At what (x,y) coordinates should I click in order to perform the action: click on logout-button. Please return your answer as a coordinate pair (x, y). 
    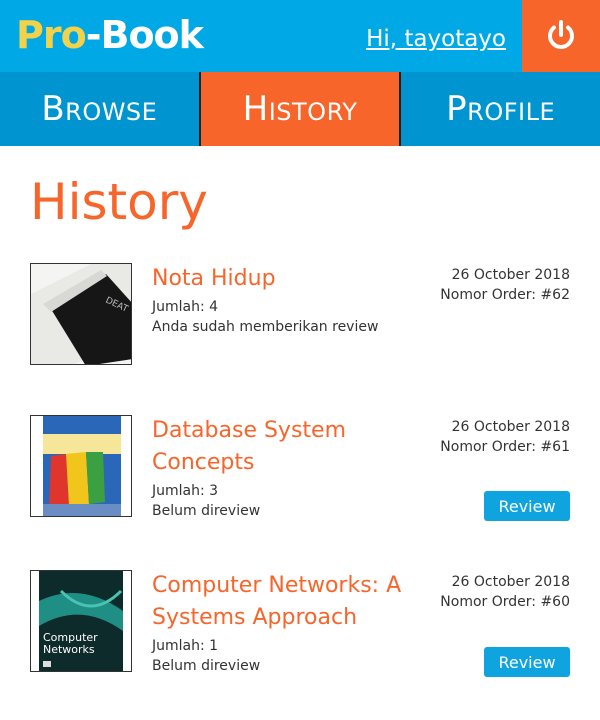
    Looking at the image, I should click on (561, 36).